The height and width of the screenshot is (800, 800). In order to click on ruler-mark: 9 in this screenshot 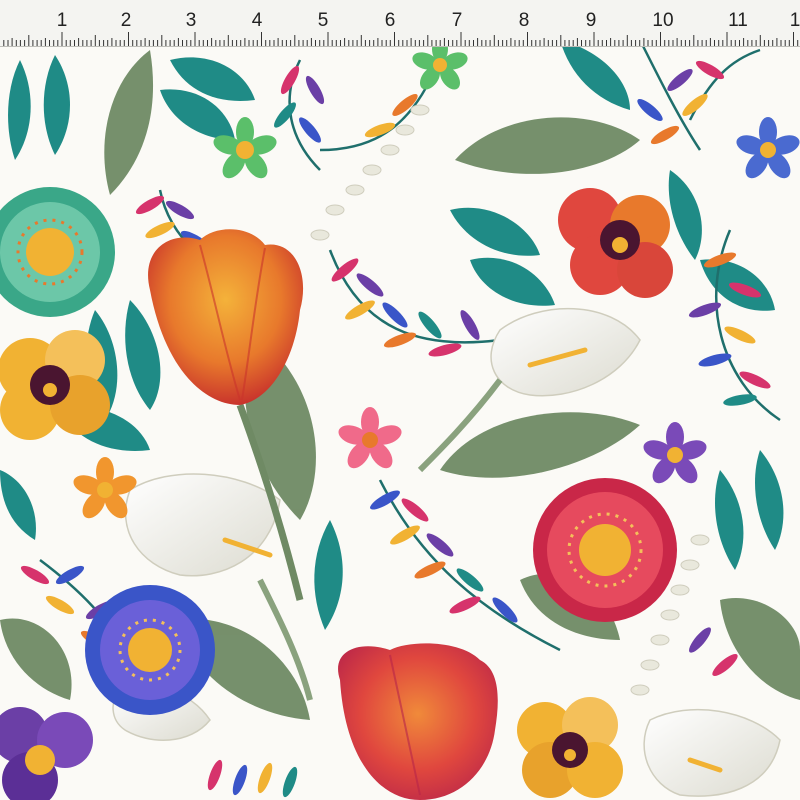, I will do `click(591, 20)`.